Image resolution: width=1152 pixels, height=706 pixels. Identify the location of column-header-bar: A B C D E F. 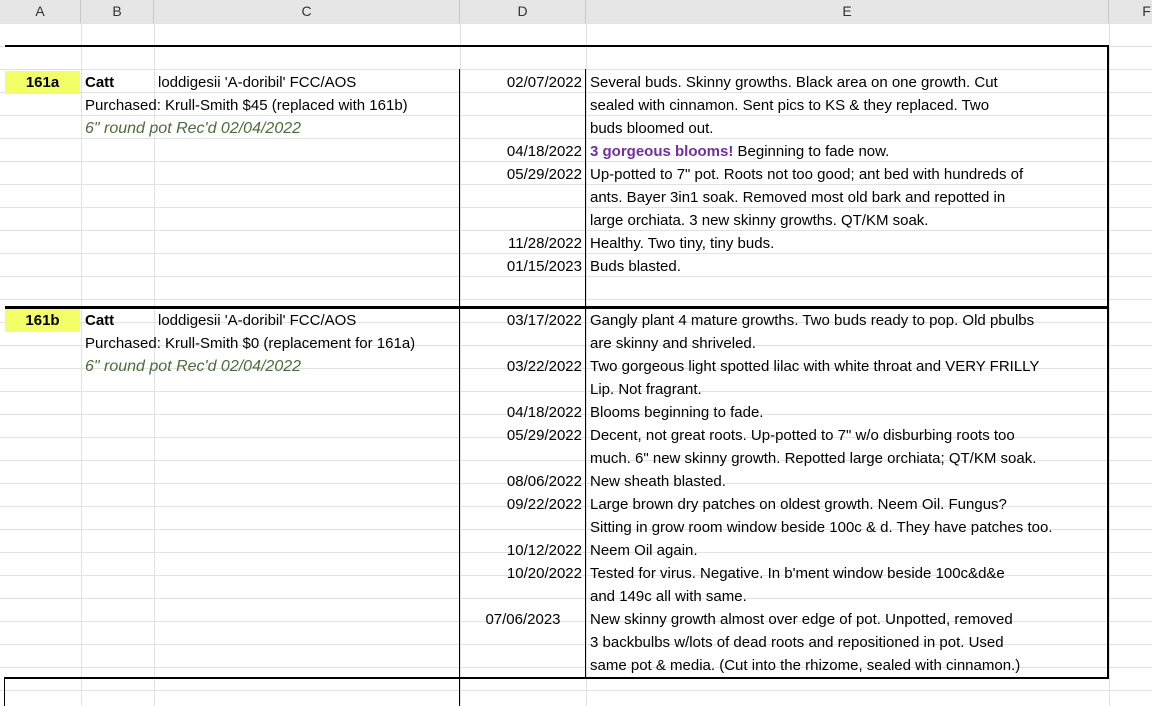
(576, 12).